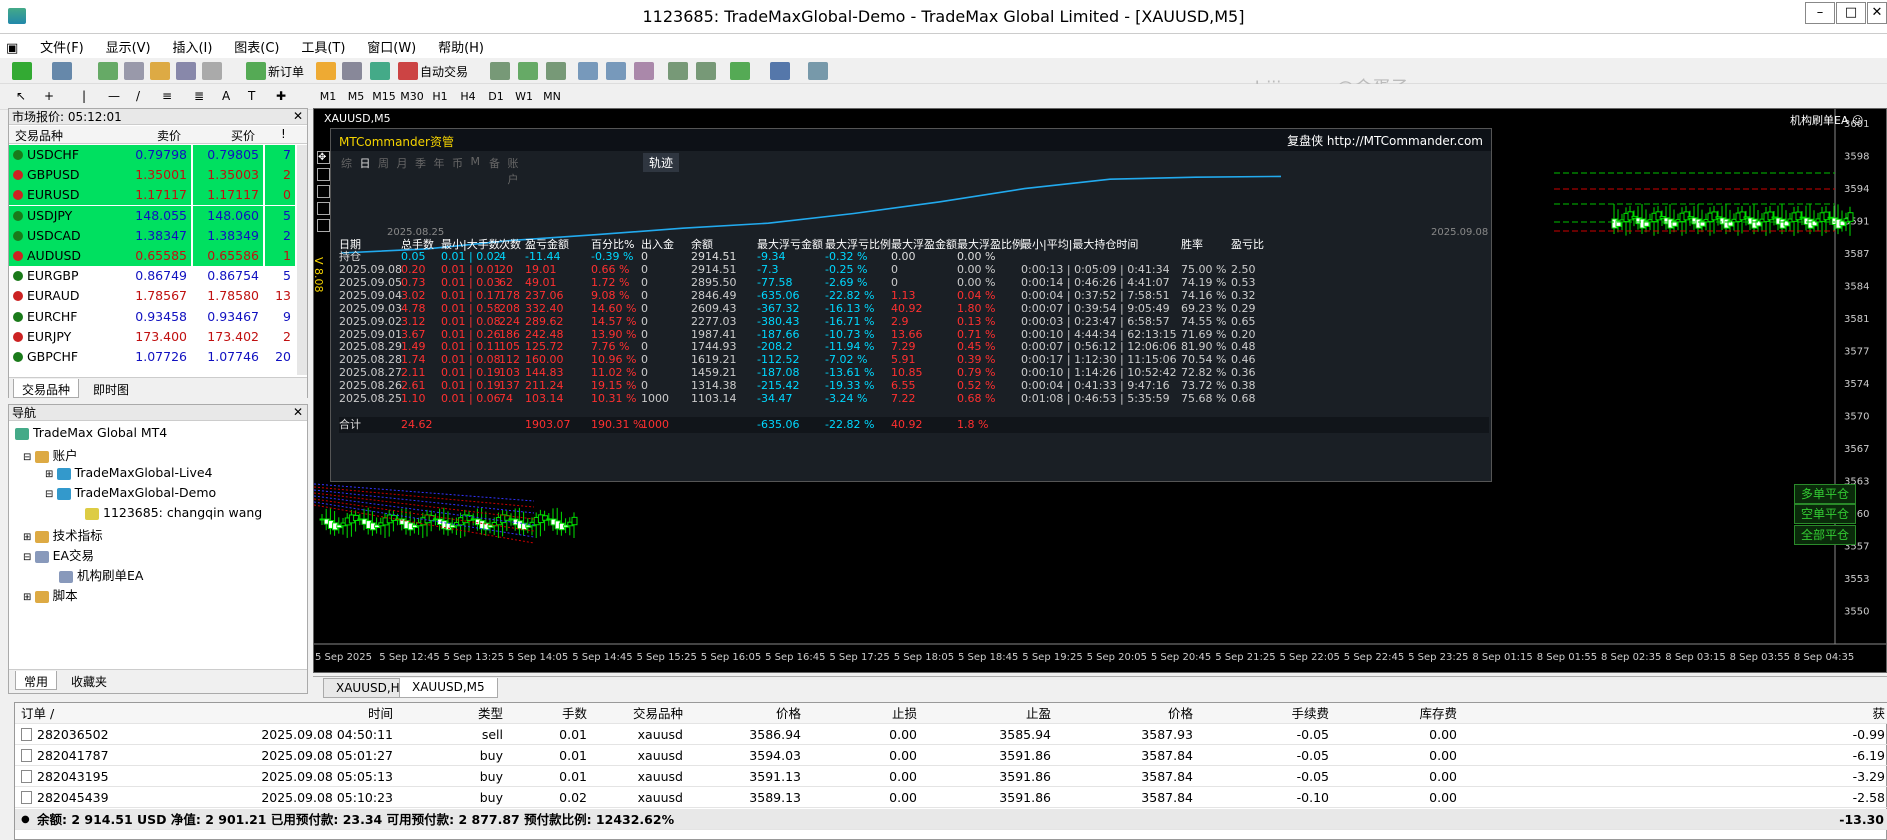 The width and height of the screenshot is (1887, 840). What do you see at coordinates (36, 680) in the screenshot?
I see `tab-common: 常用` at bounding box center [36, 680].